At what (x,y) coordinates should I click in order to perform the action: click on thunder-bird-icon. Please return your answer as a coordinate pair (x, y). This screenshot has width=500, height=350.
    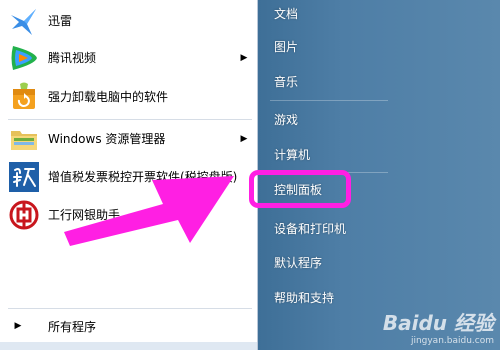
    Looking at the image, I should click on (24, 21).